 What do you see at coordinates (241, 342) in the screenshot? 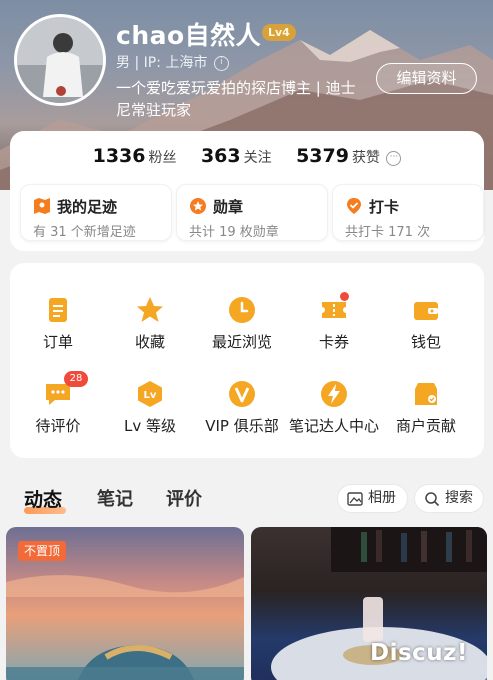
I see `service-label: 最近浏览` at bounding box center [241, 342].